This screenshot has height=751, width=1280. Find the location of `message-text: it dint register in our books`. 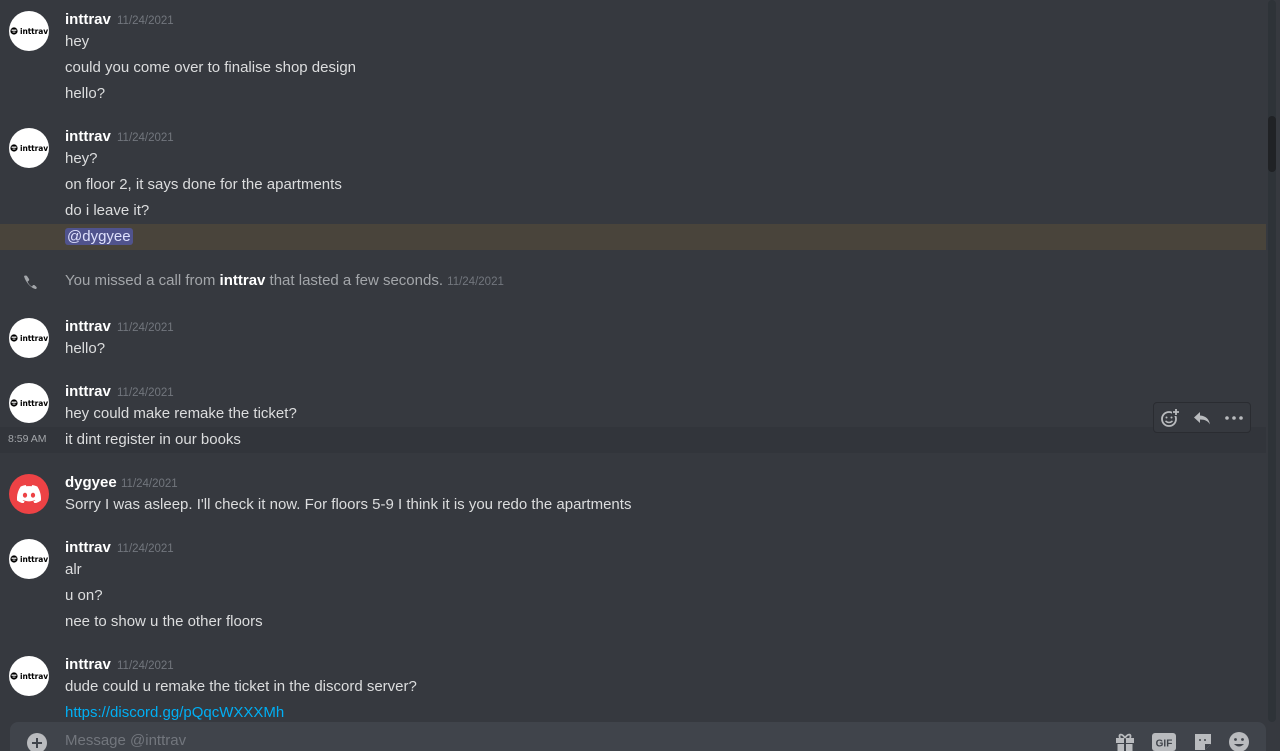

message-text: it dint register in our books is located at coordinates (153, 439).